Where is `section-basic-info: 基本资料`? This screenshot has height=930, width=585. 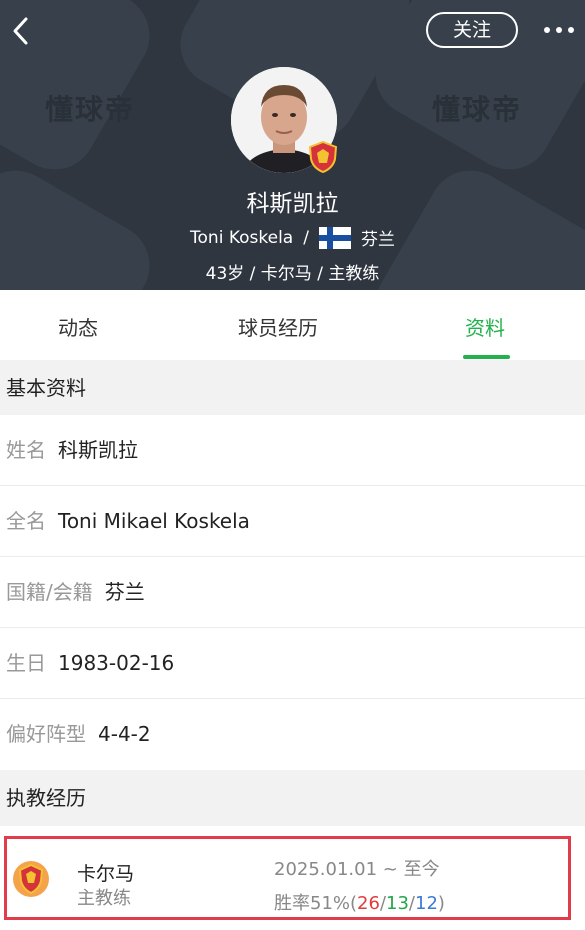 section-basic-info: 基本资料 is located at coordinates (292, 388).